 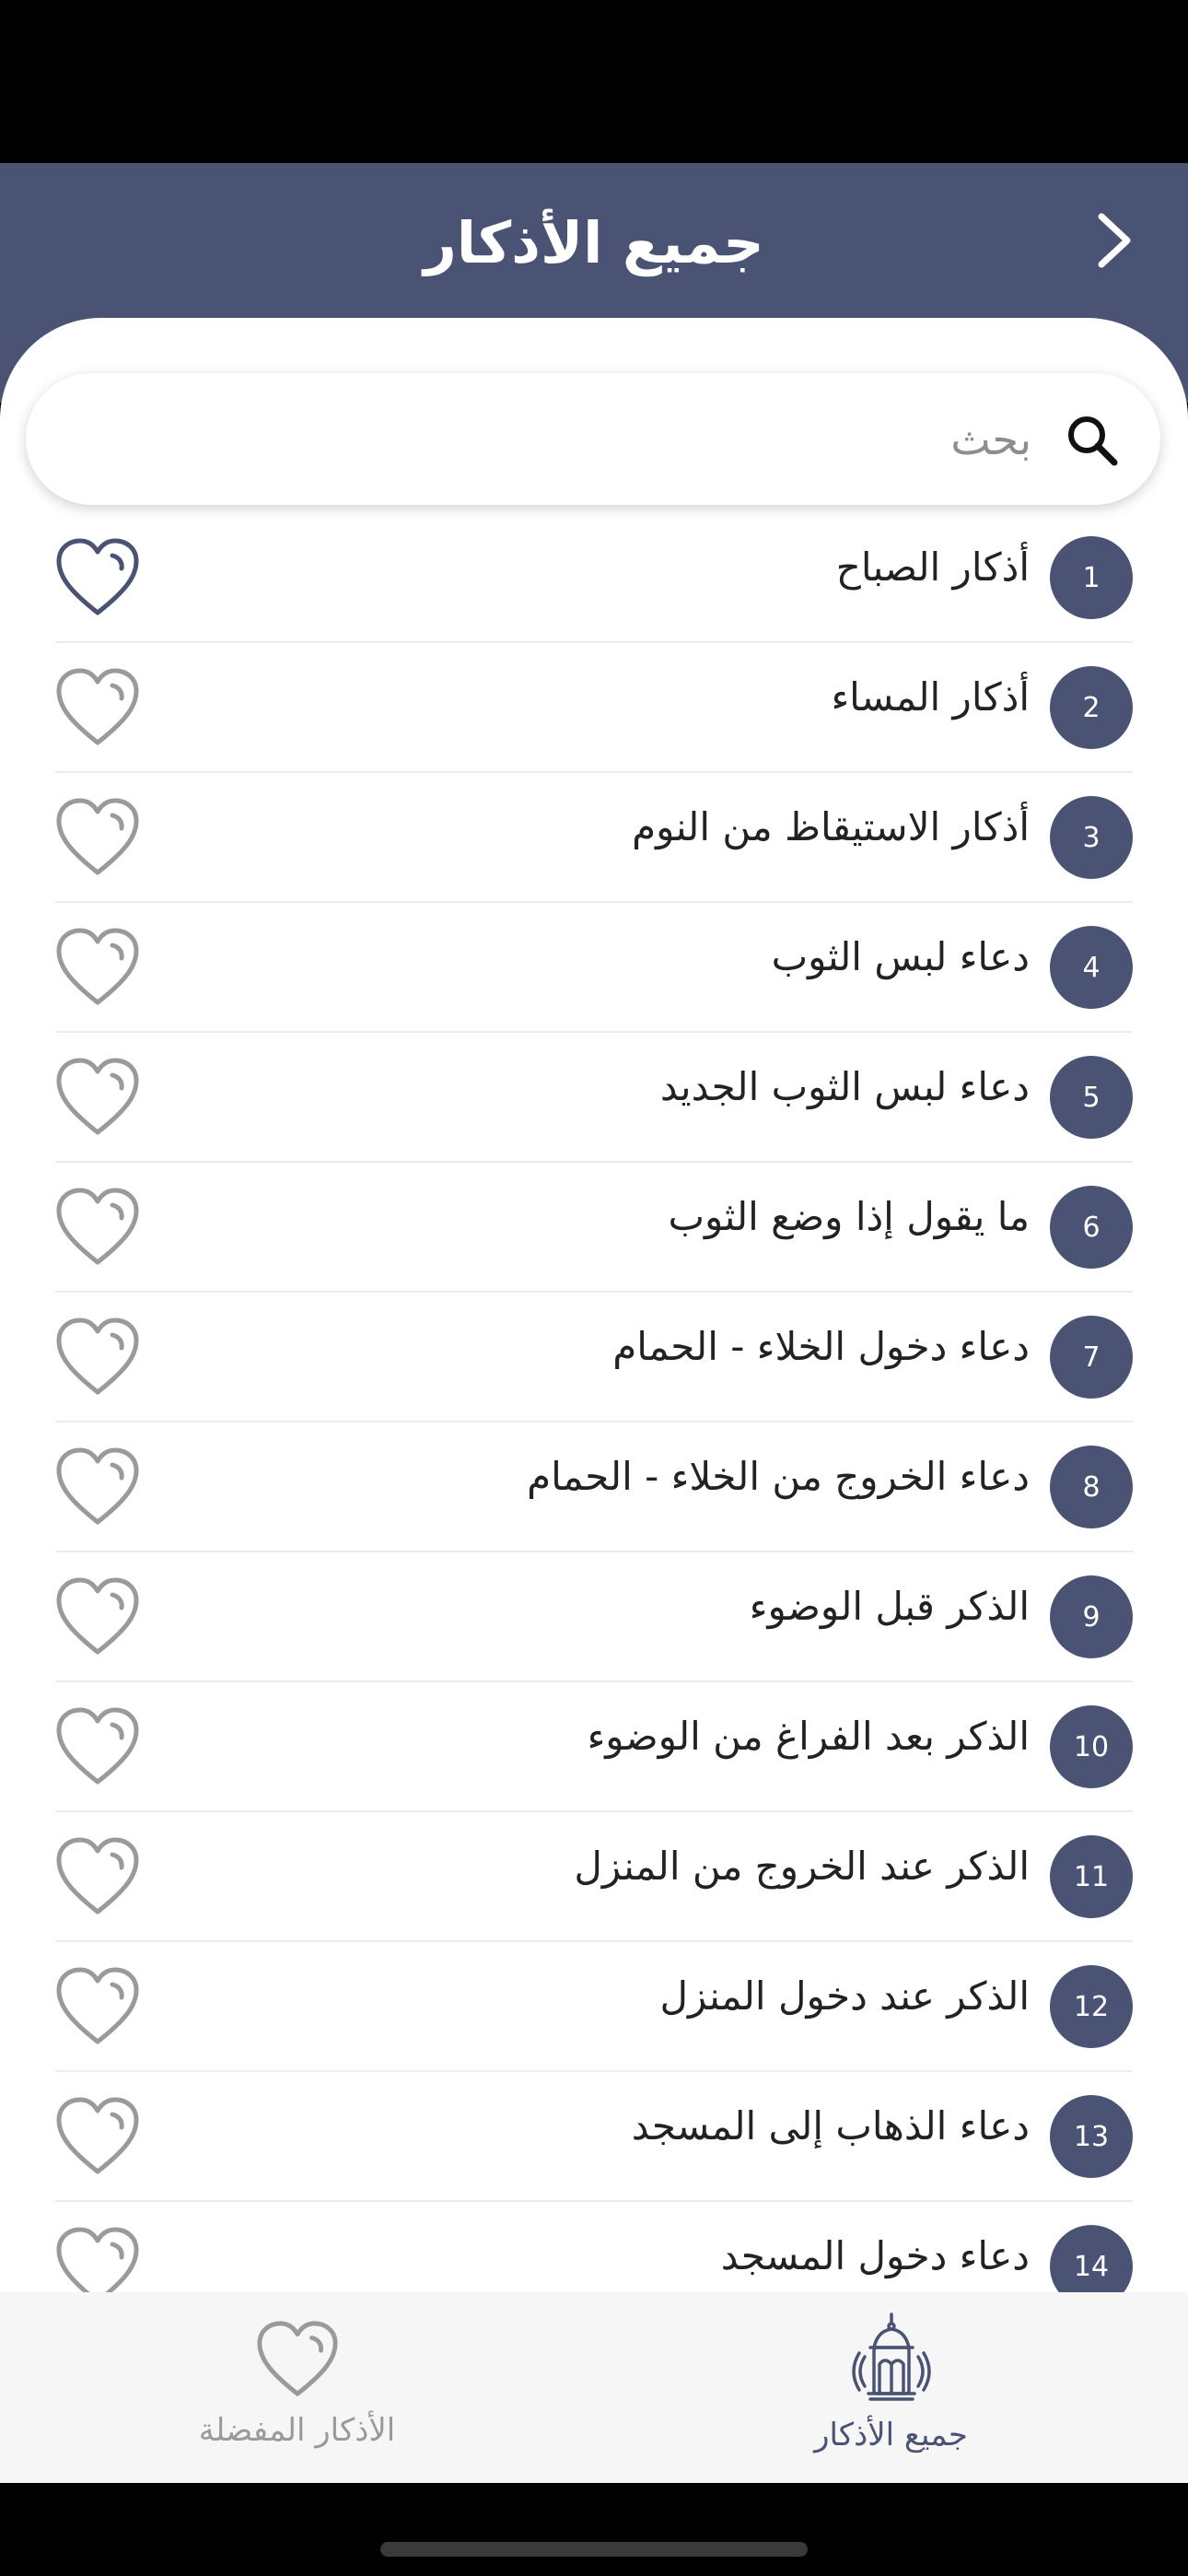 I want to click on list-item: 10 الذكر بعد الفراغ من الوضوء, so click(x=594, y=1747).